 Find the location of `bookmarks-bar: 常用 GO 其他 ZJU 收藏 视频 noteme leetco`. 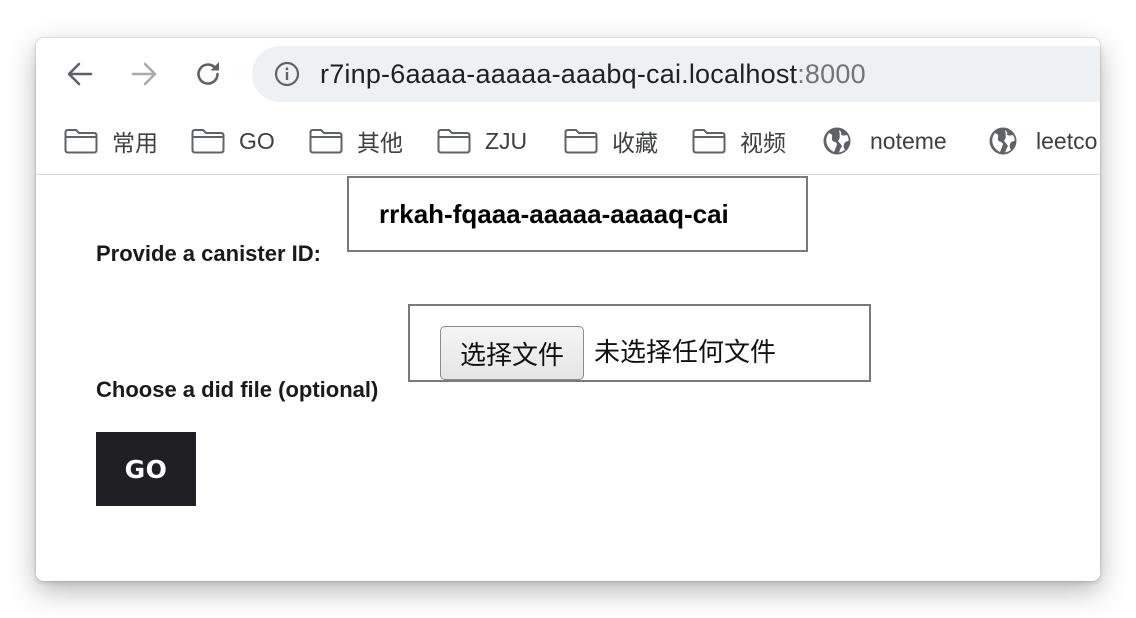

bookmarks-bar: 常用 GO 其他 ZJU 收藏 视频 noteme leetco is located at coordinates (568, 142).